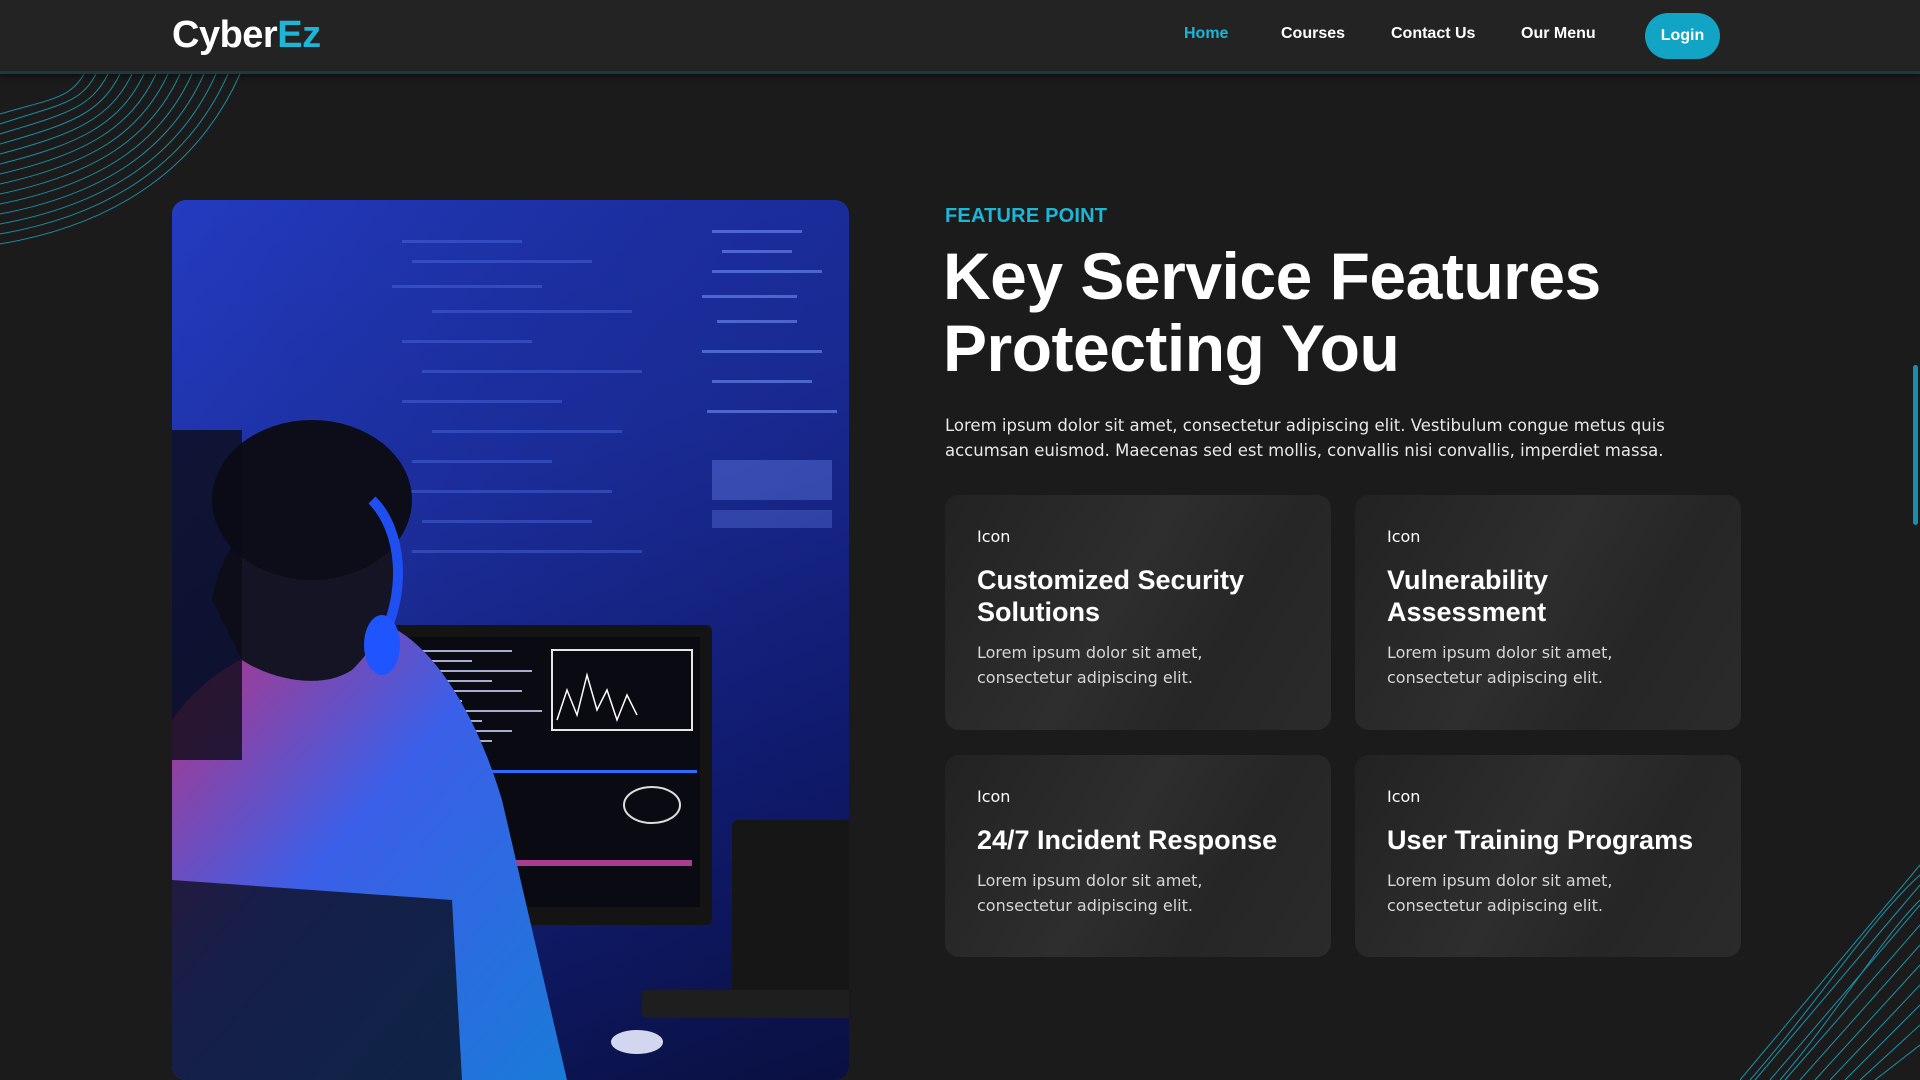 The image size is (1920, 1080). What do you see at coordinates (1468, 596) in the screenshot?
I see `feature-title: Vulnerability Assessment` at bounding box center [1468, 596].